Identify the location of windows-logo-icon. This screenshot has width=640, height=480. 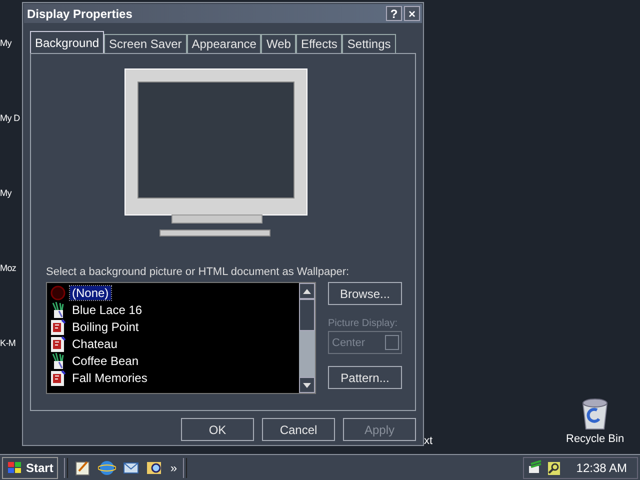
(15, 467).